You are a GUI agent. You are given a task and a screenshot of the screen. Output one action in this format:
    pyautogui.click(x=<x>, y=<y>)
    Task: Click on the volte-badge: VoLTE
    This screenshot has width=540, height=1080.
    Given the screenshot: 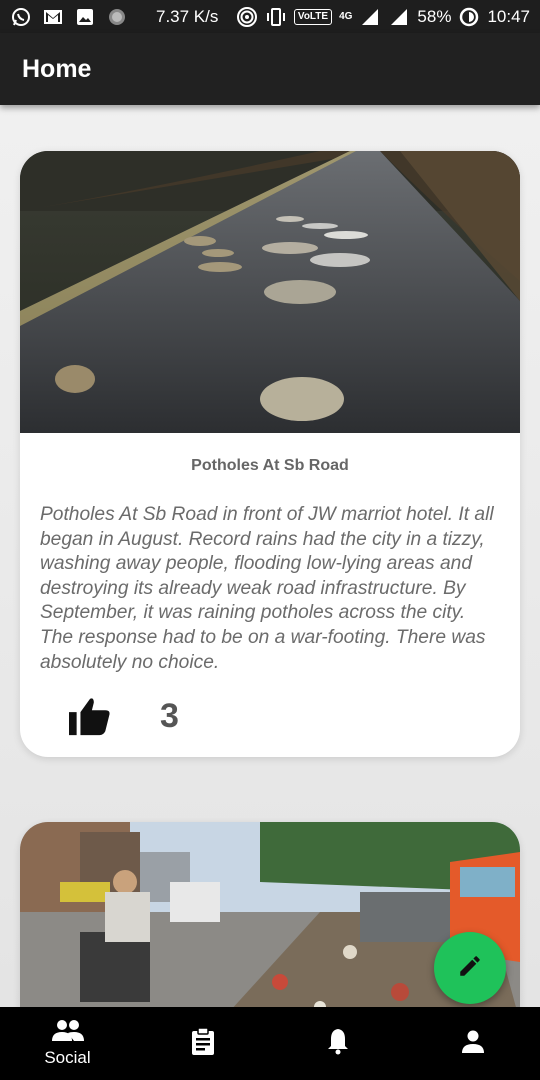 What is the action you would take?
    pyautogui.click(x=313, y=16)
    